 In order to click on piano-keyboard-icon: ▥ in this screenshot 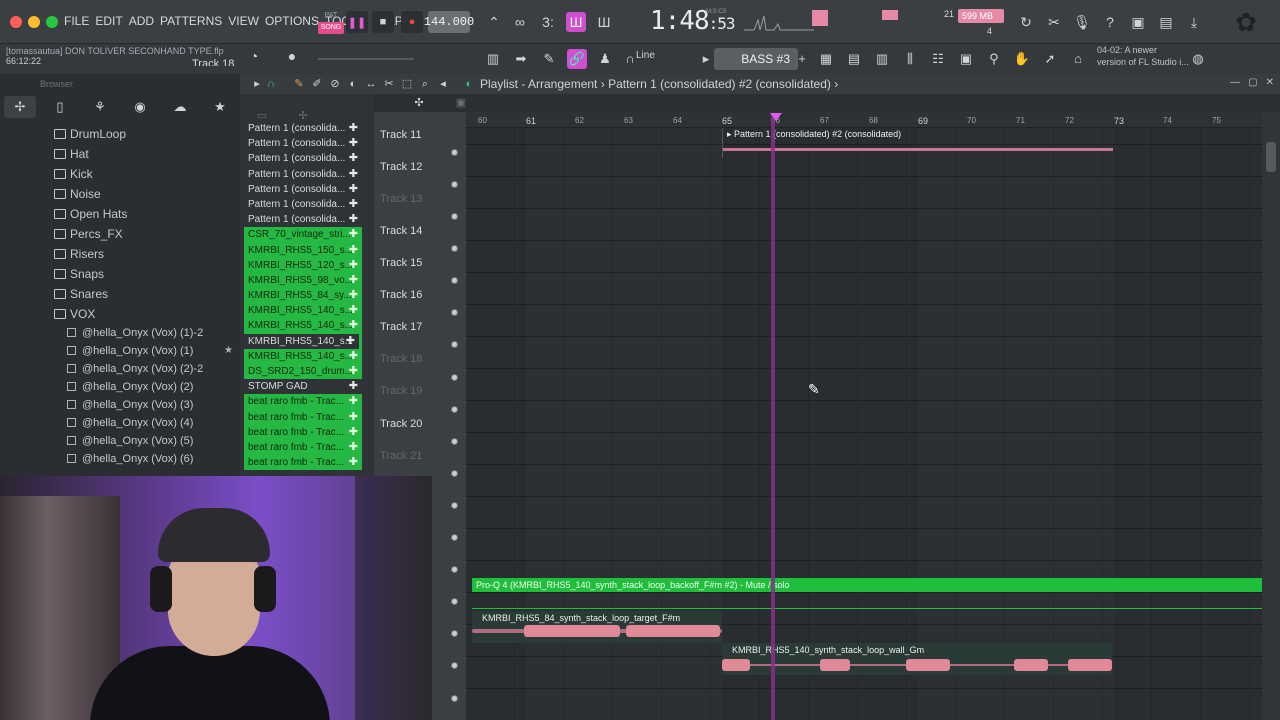, I will do `click(493, 59)`.